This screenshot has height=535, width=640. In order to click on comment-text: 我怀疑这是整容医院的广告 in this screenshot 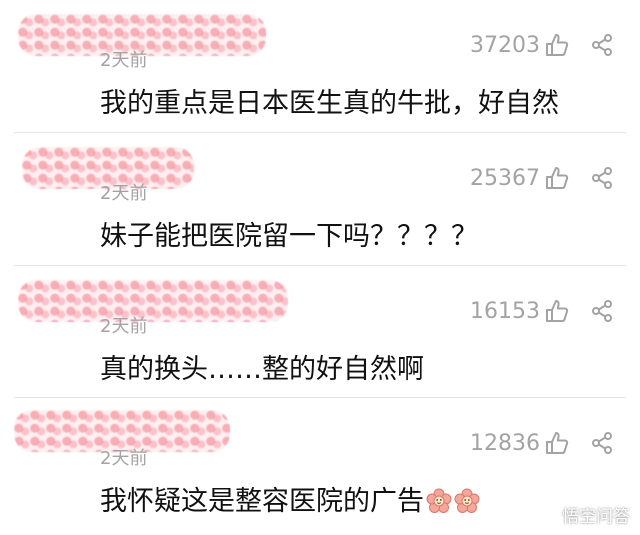, I will do `click(262, 501)`.